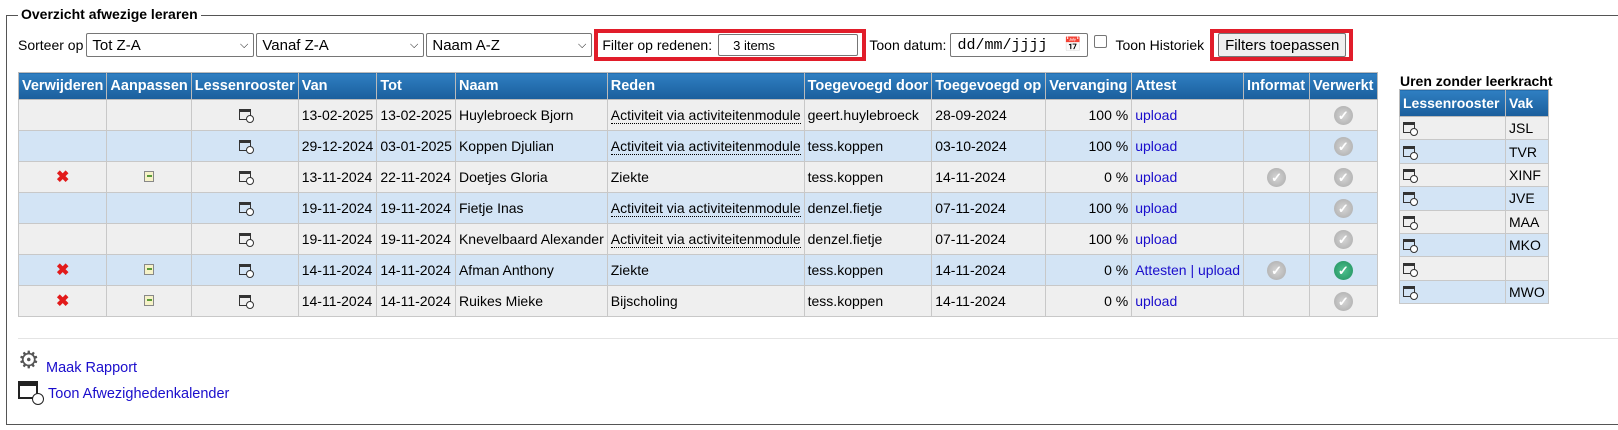  What do you see at coordinates (1527, 103) in the screenshot?
I see `side-col-vak: Vak` at bounding box center [1527, 103].